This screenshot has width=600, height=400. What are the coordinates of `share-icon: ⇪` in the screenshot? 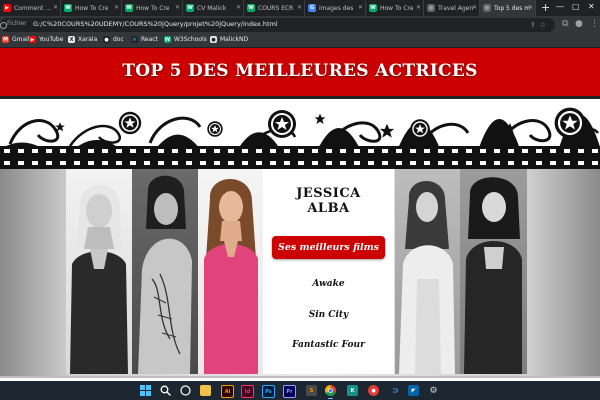 It's located at (535, 25).